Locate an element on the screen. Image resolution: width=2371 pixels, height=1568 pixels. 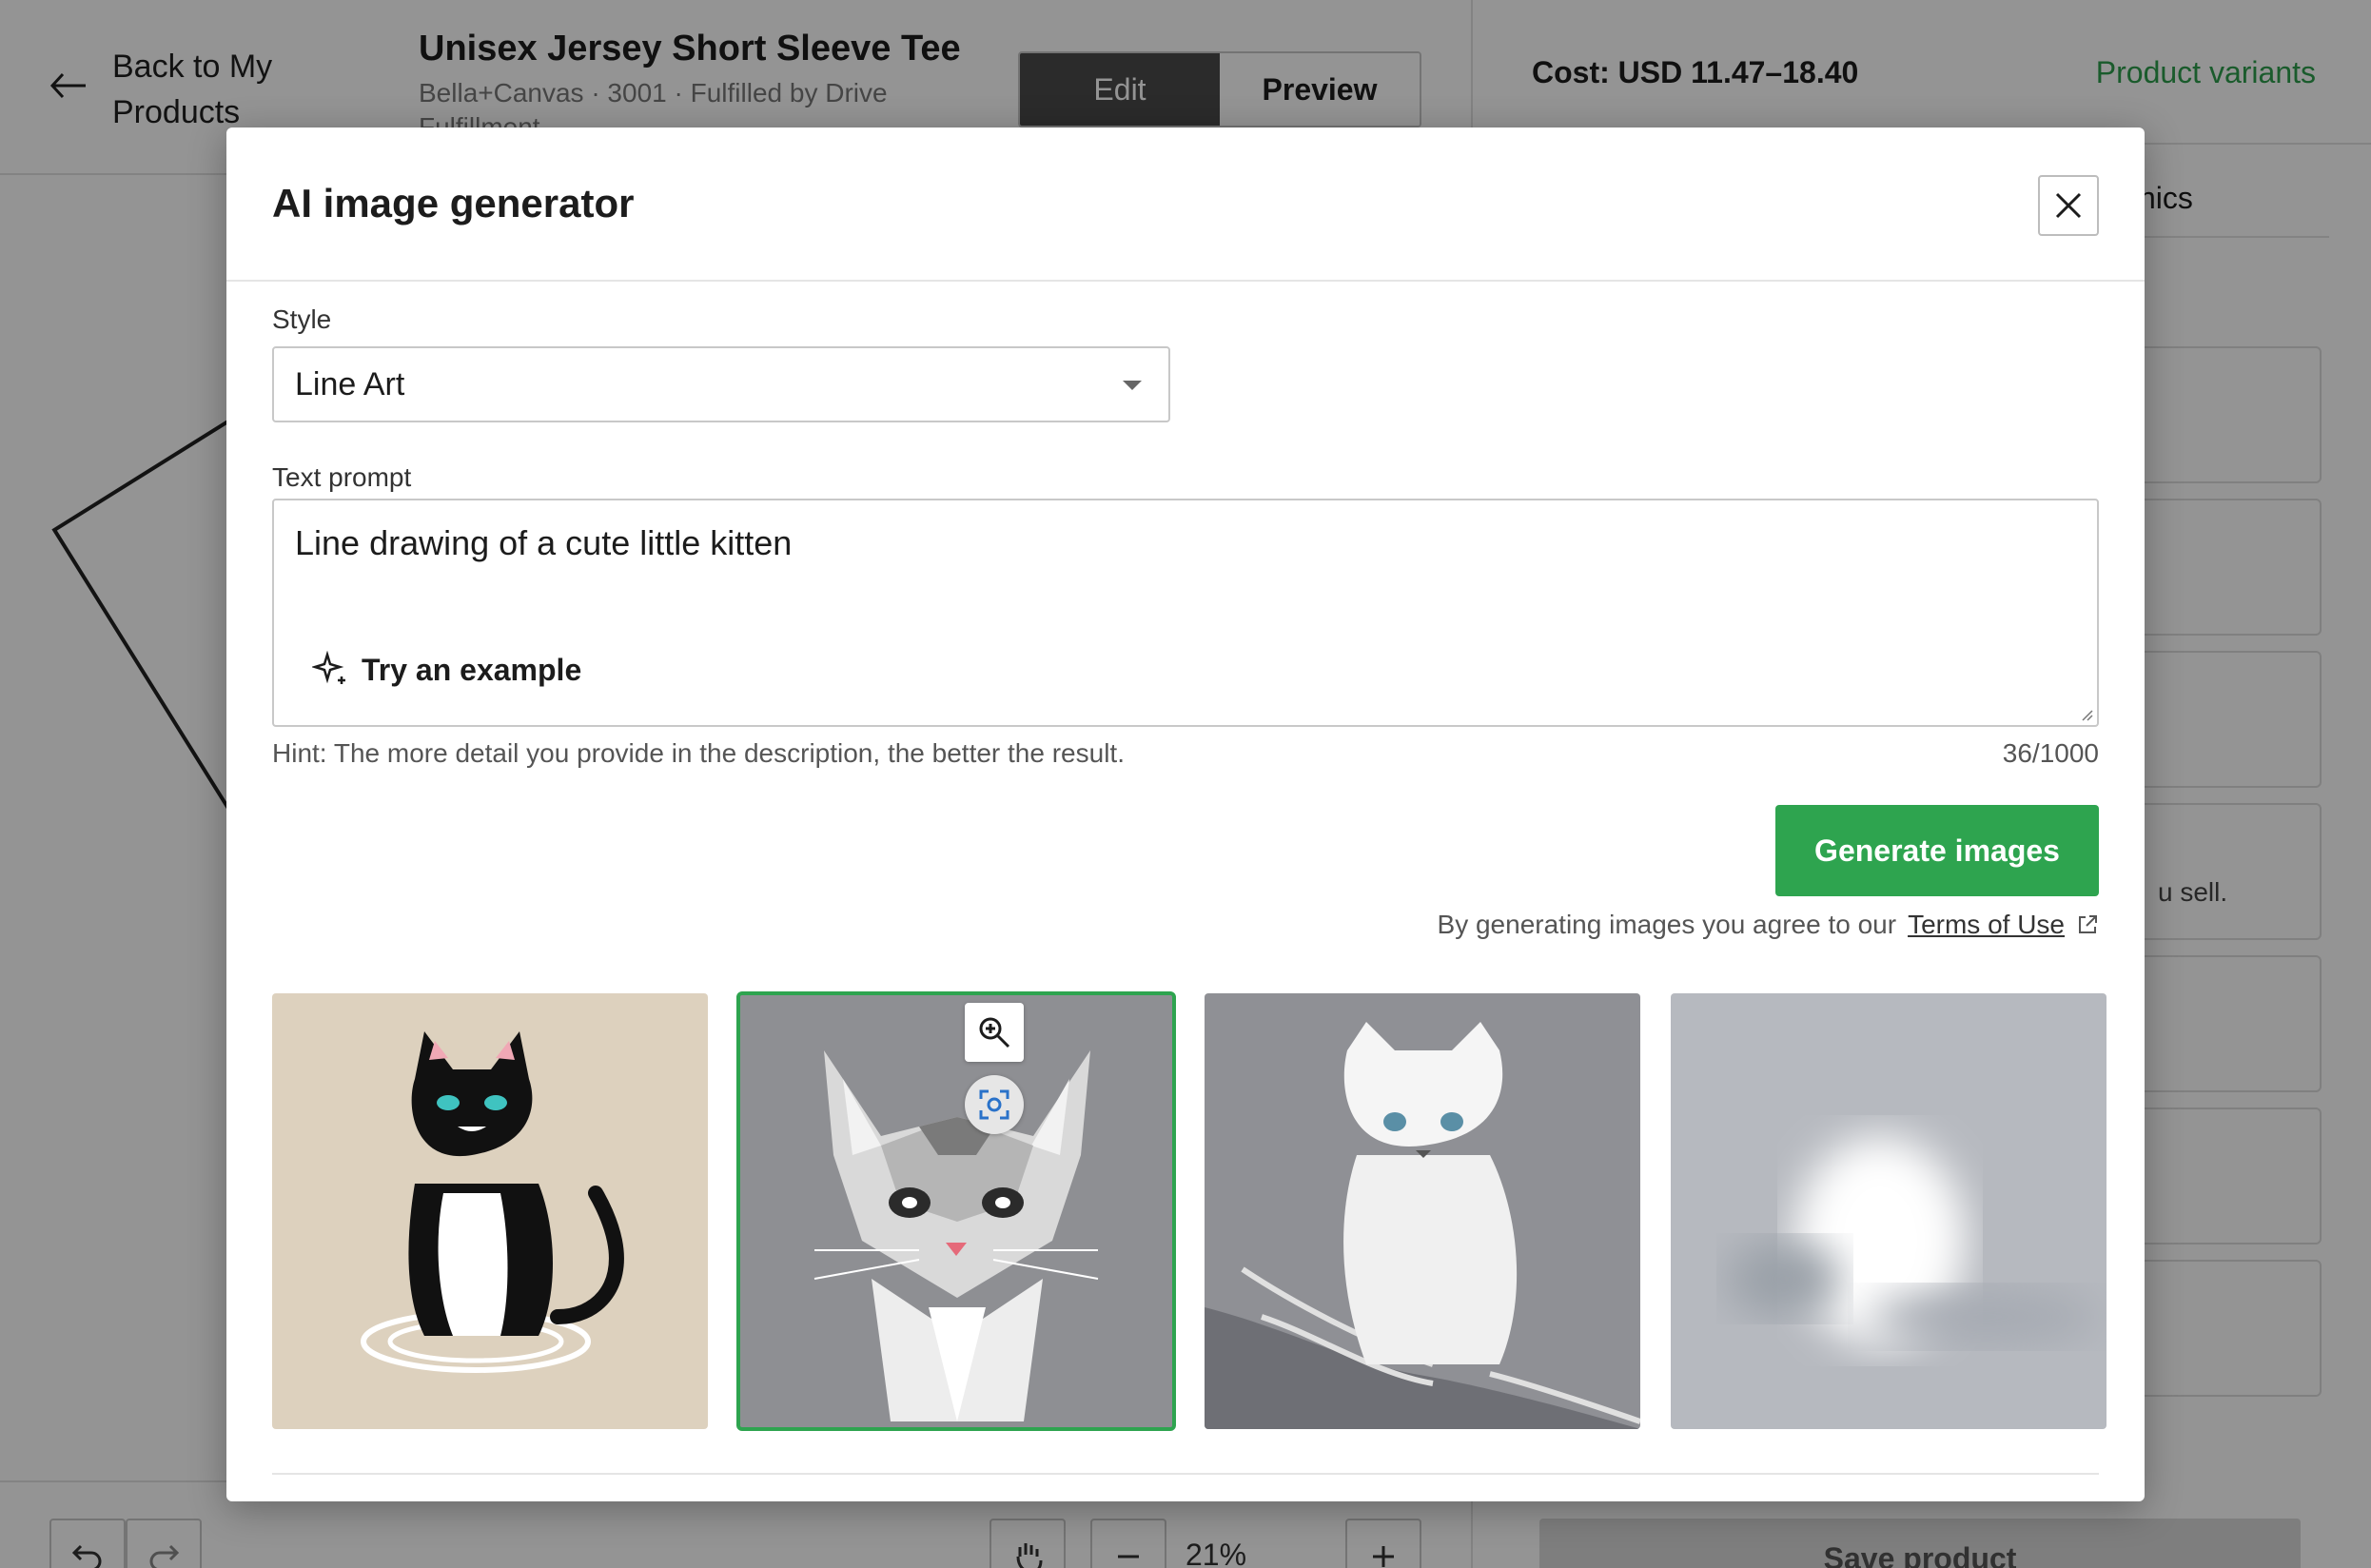
prompt-label: Text prompt is located at coordinates (342, 477).